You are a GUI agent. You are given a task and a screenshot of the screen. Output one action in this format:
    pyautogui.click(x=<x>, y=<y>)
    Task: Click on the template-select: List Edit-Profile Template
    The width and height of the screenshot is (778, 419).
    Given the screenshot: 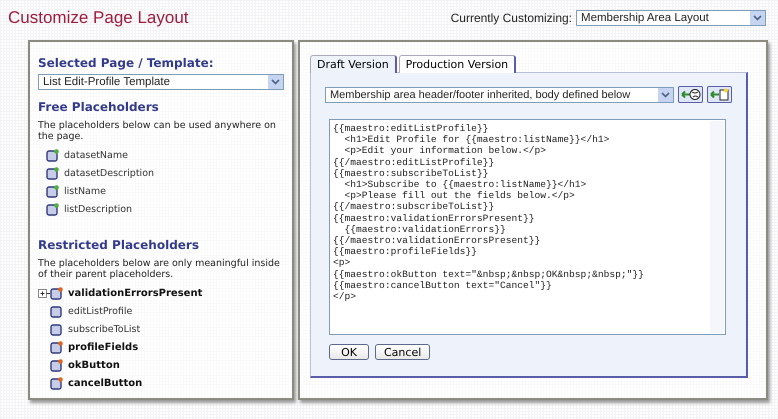 What is the action you would take?
    pyautogui.click(x=161, y=82)
    